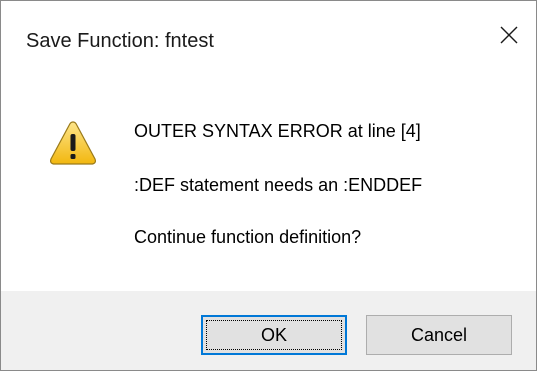 Image resolution: width=537 pixels, height=371 pixels. I want to click on warning-icon, so click(73, 143).